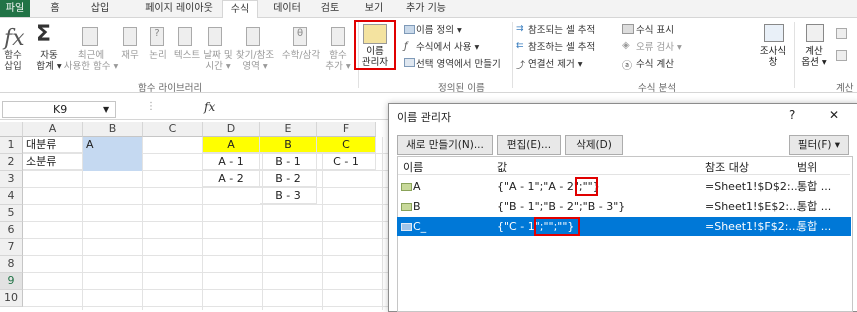 Image resolution: width=857 pixels, height=312 pixels. What do you see at coordinates (516, 226) in the screenshot?
I see `value-c-prefix: {"C - 1` at bounding box center [516, 226].